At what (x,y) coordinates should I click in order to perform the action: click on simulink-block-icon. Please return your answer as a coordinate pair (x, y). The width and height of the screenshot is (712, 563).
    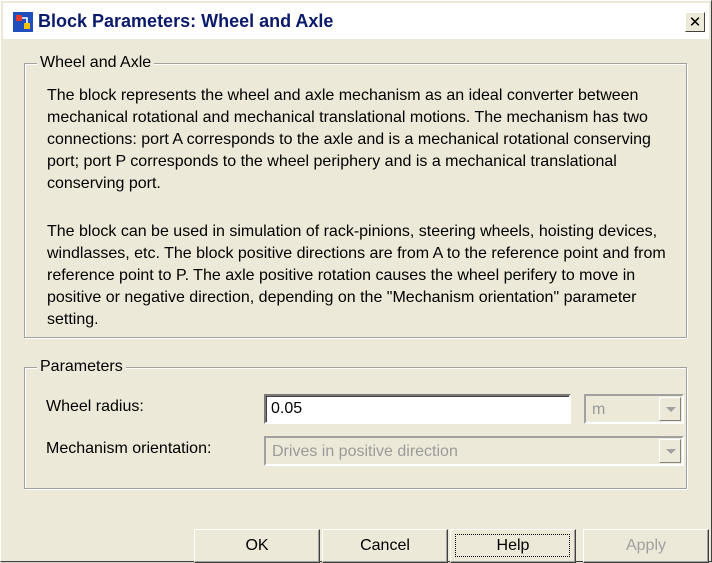
    Looking at the image, I should click on (23, 22).